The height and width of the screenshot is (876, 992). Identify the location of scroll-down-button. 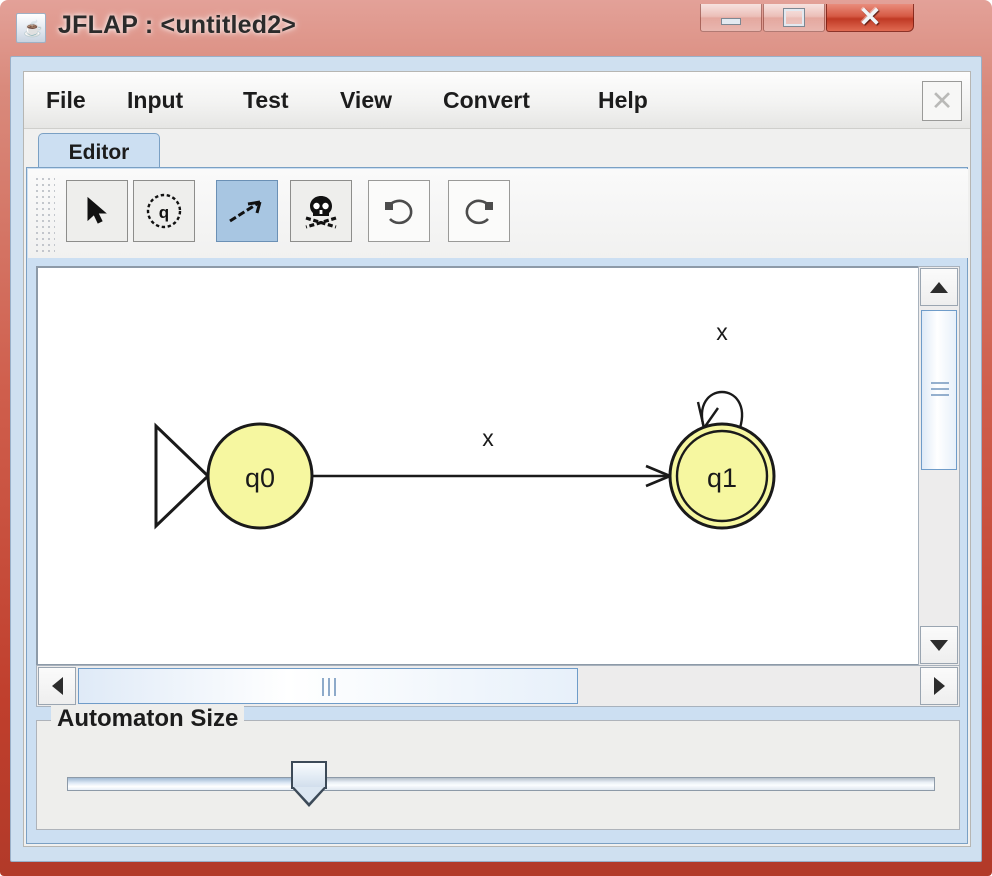
(939, 645).